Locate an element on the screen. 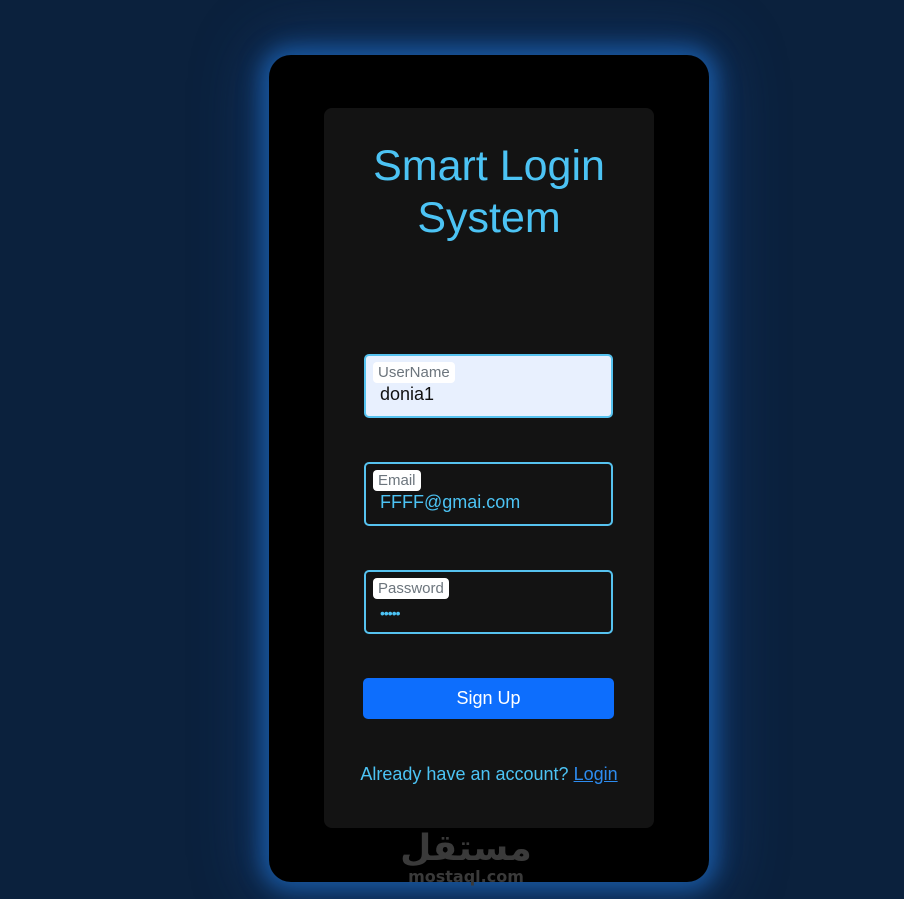 This screenshot has width=904, height=899. sign-up-button: Sign Up is located at coordinates (488, 698).